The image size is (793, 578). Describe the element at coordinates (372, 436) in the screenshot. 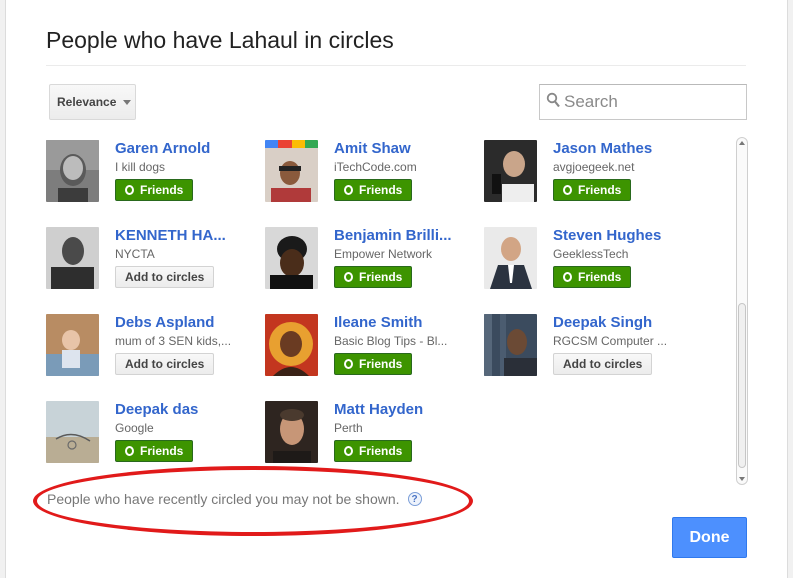

I see `person-card: Matt Hayden Perth Friends` at that location.